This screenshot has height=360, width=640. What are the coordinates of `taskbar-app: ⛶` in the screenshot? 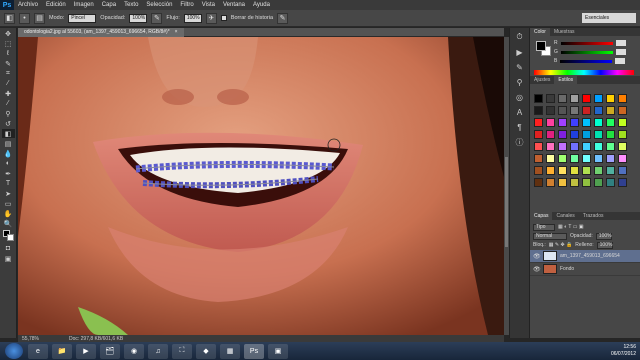 It's located at (182, 351).